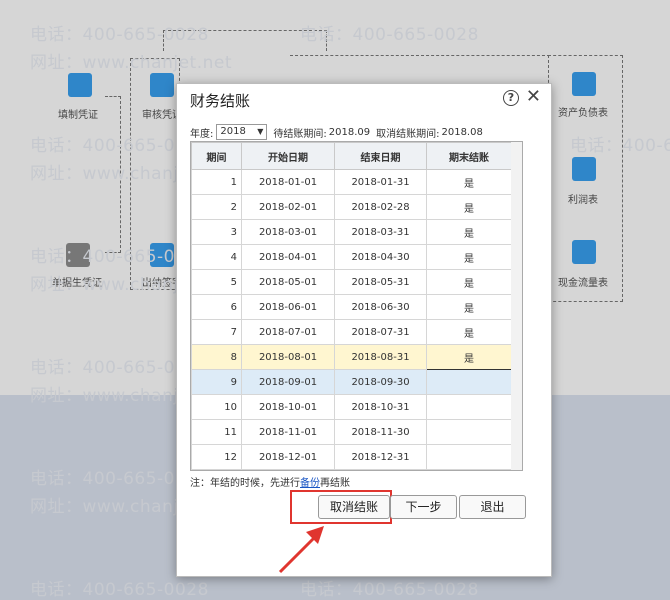 The width and height of the screenshot is (670, 600). I want to click on cell-end-date: 2018-01-31, so click(380, 182).